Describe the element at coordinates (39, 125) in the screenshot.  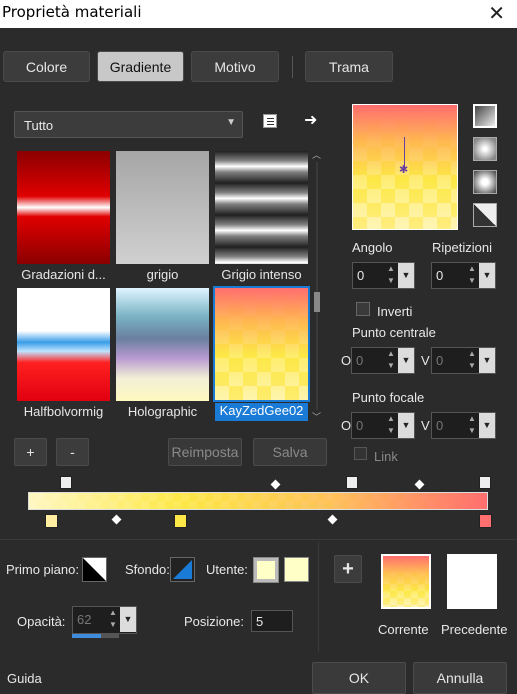
I see `category-value: Tutto` at that location.